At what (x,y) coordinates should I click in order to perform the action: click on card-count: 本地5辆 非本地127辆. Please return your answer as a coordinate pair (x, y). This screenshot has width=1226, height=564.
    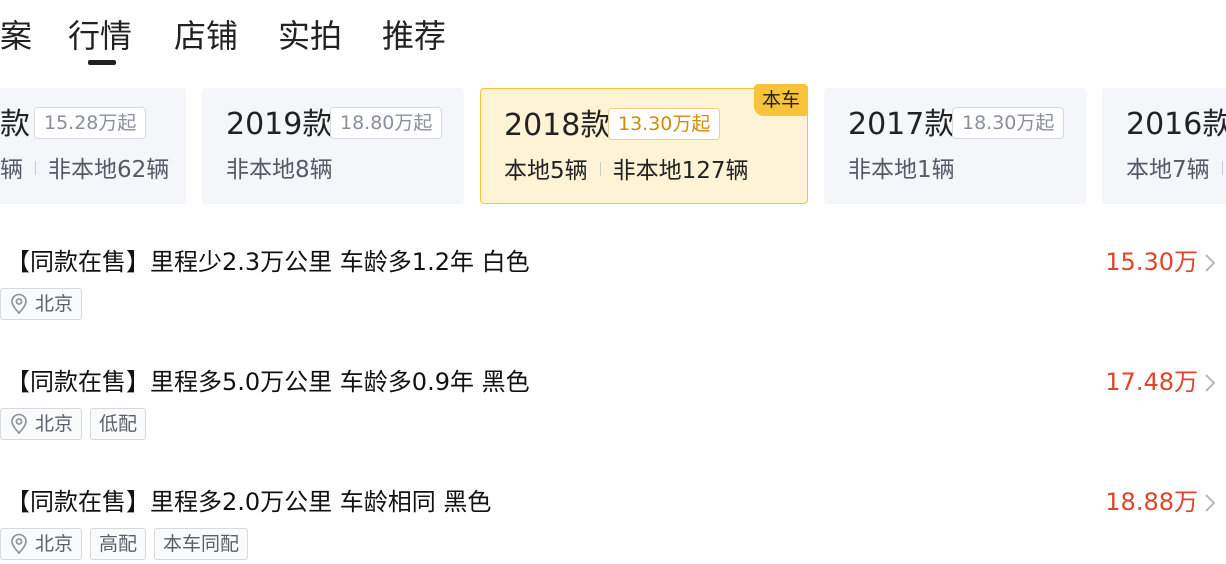
    Looking at the image, I should click on (626, 171).